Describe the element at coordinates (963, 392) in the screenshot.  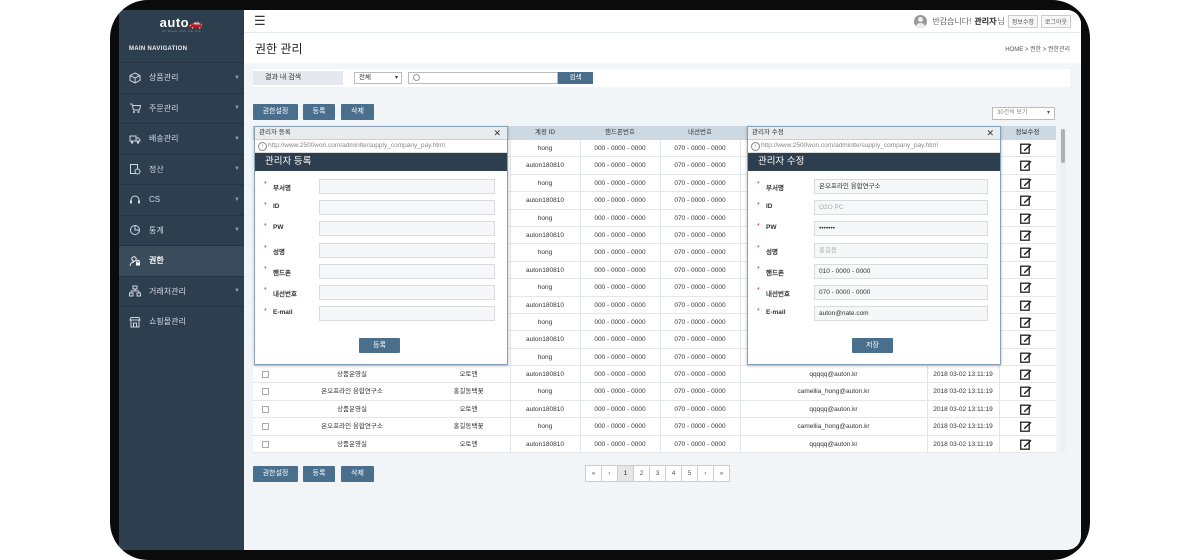
I see `cell-date: 2018 03-02 13:11:19` at that location.